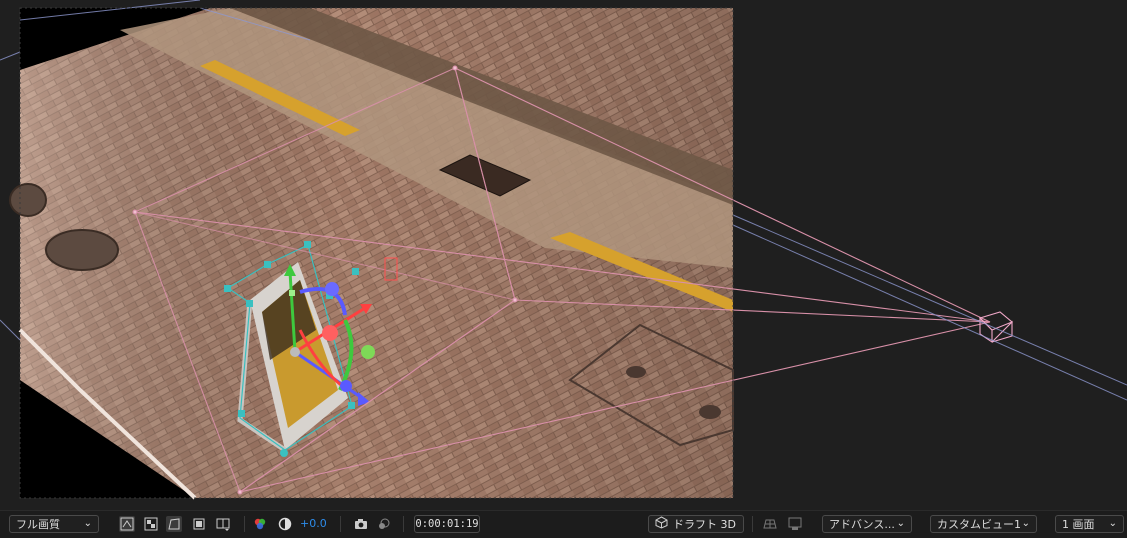  I want to click on view-dropdown: カスタムビュー1 ⌄, so click(983, 524).